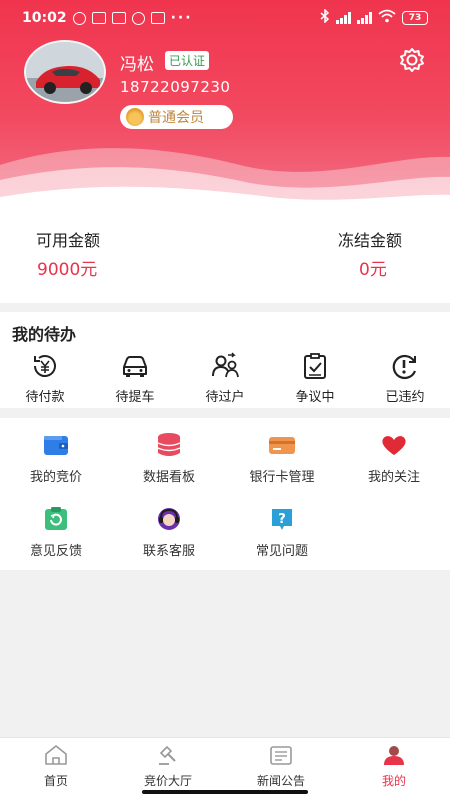 The image size is (450, 800). What do you see at coordinates (135, 378) in the screenshot?
I see `todo-item-pending-pickup: 待提车` at bounding box center [135, 378].